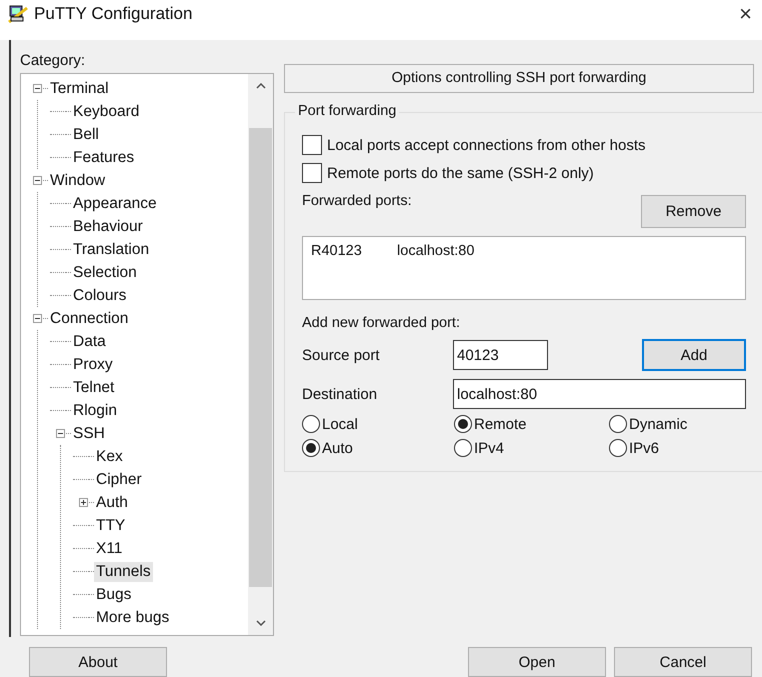 This screenshot has width=762, height=677. I want to click on tree-item: Features, so click(103, 158).